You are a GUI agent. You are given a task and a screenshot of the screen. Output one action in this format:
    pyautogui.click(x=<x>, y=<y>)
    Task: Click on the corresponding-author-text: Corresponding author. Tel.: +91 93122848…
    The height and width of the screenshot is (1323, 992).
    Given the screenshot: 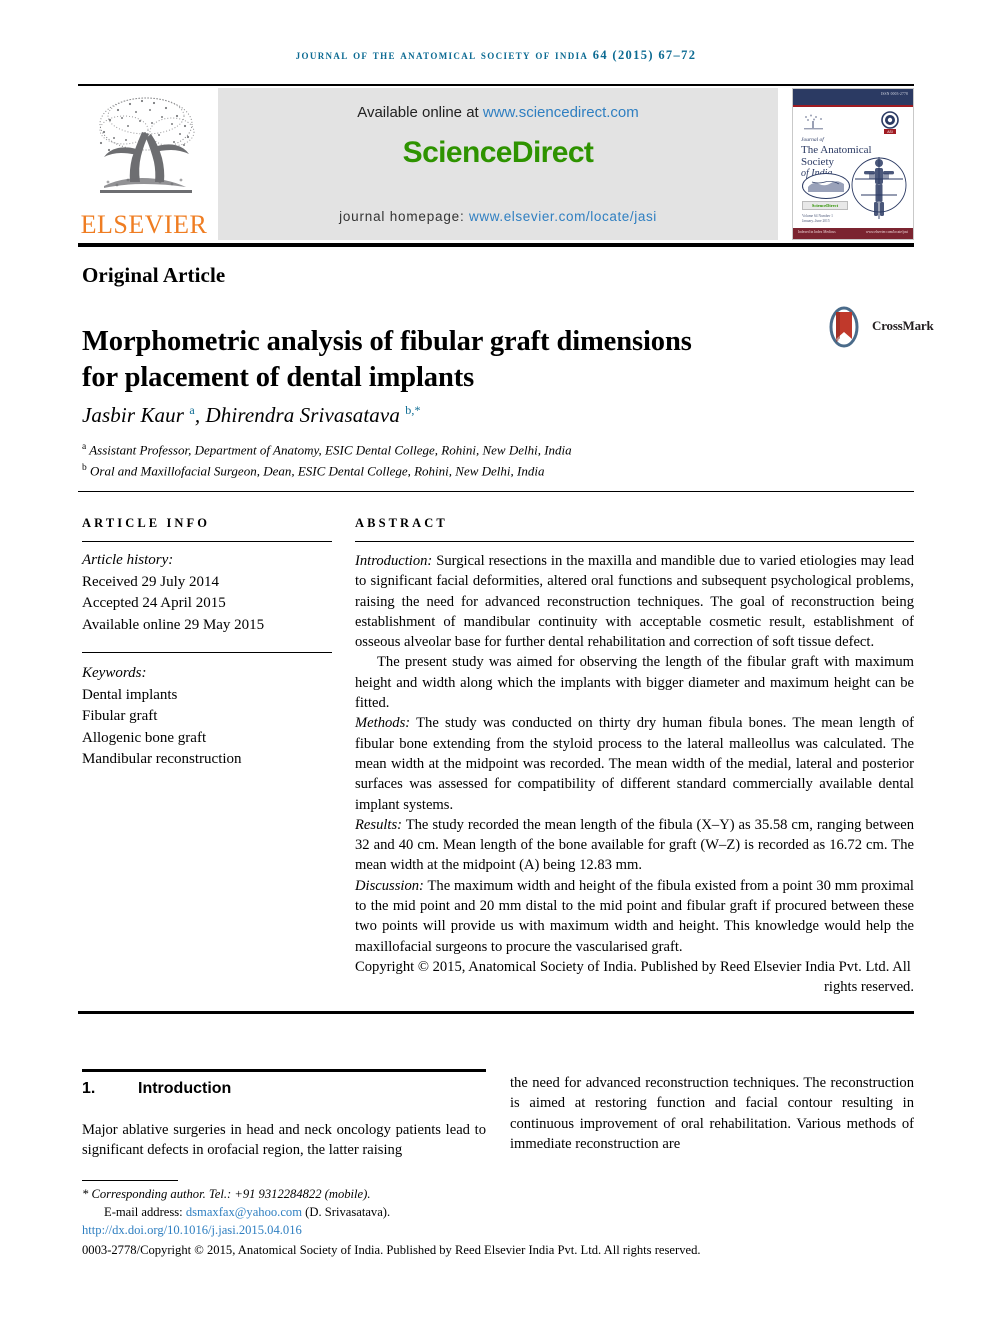 What is the action you would take?
    pyautogui.click(x=231, y=1194)
    